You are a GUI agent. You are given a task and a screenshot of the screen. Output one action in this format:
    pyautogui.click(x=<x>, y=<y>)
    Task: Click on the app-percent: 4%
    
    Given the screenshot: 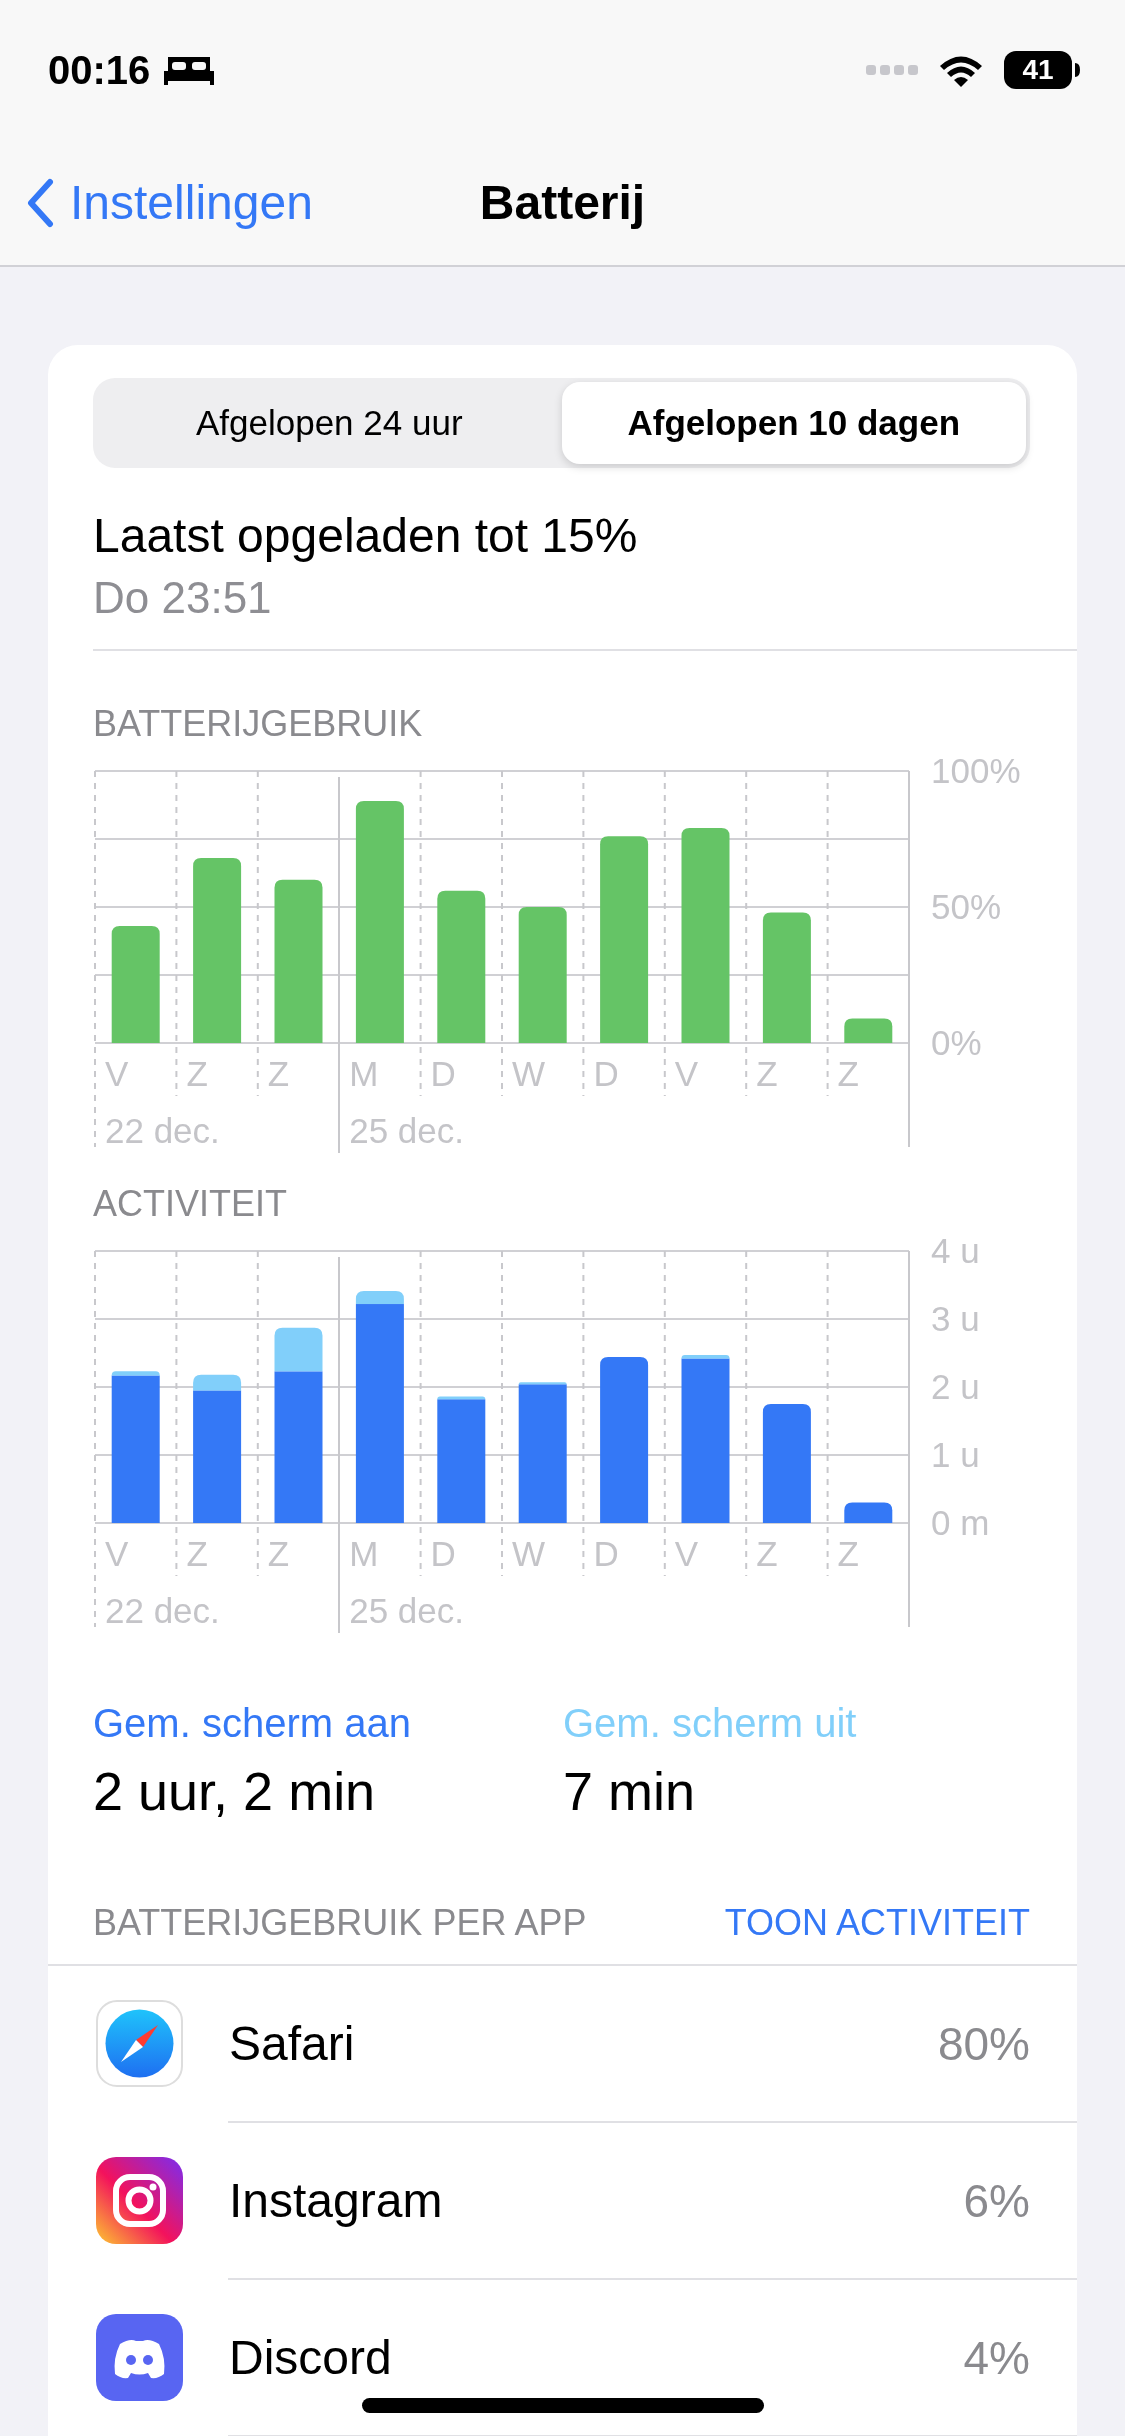 What is the action you would take?
    pyautogui.click(x=996, y=2357)
    